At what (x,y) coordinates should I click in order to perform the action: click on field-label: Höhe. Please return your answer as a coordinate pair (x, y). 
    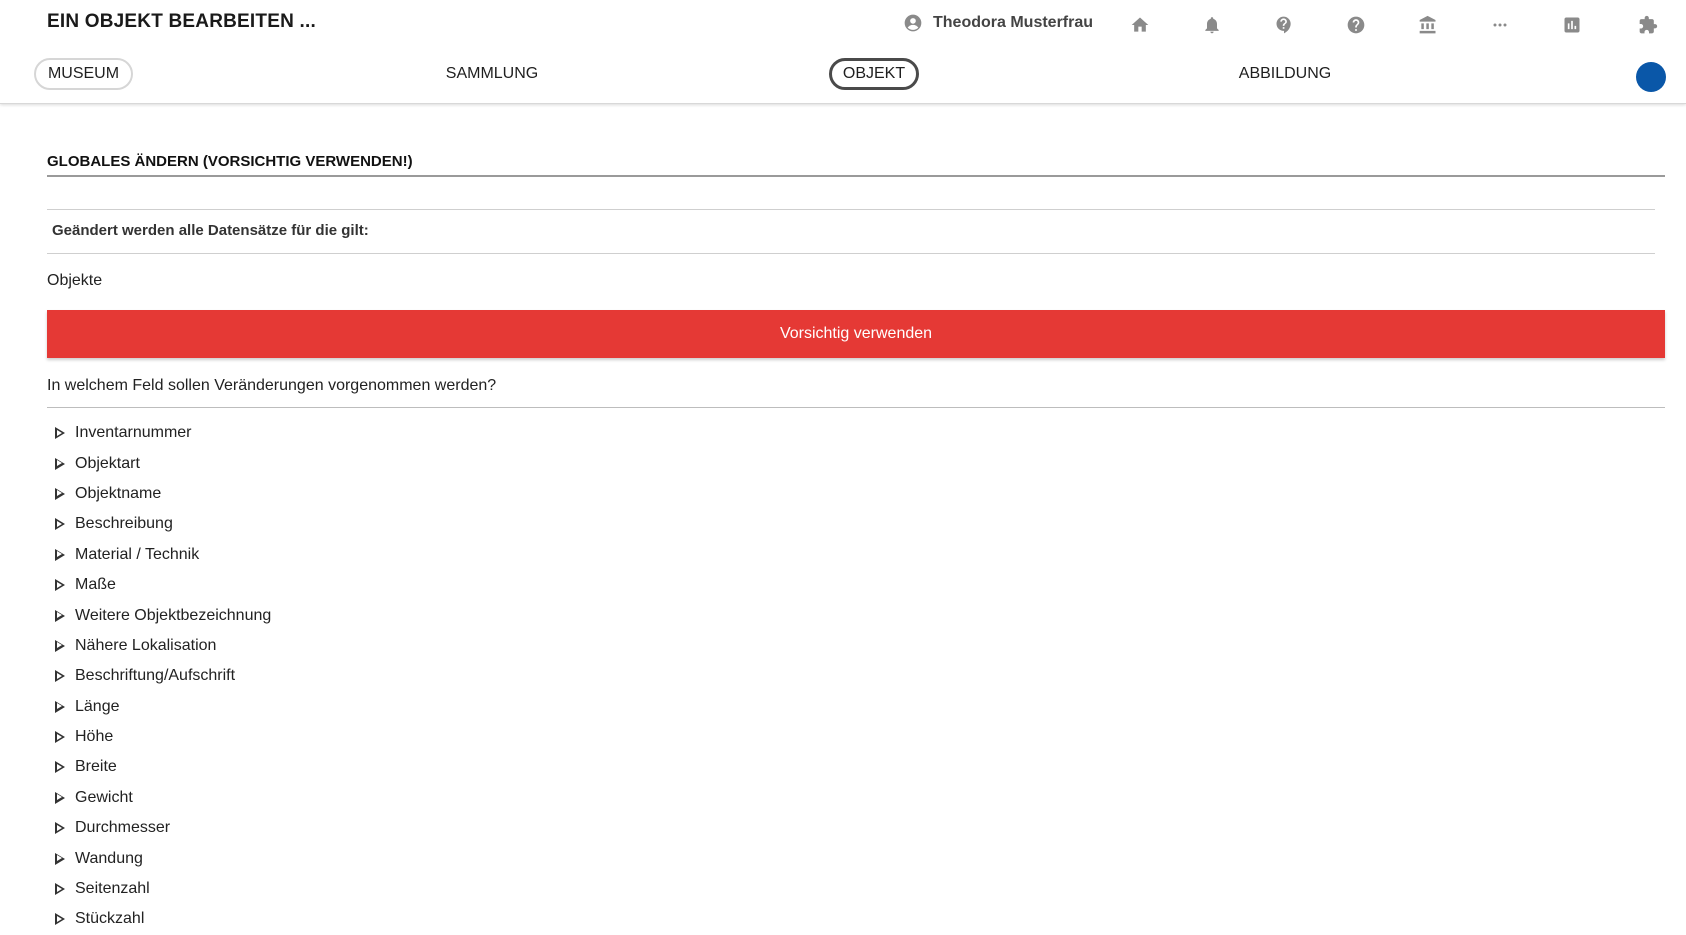
    Looking at the image, I should click on (94, 737).